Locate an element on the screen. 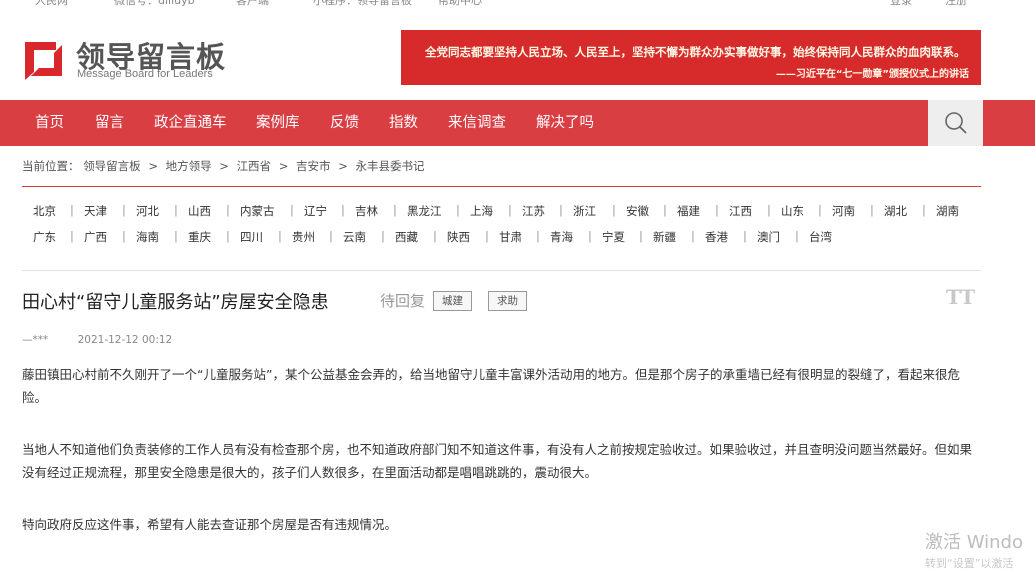  region-link: 北京 is located at coordinates (44, 211).